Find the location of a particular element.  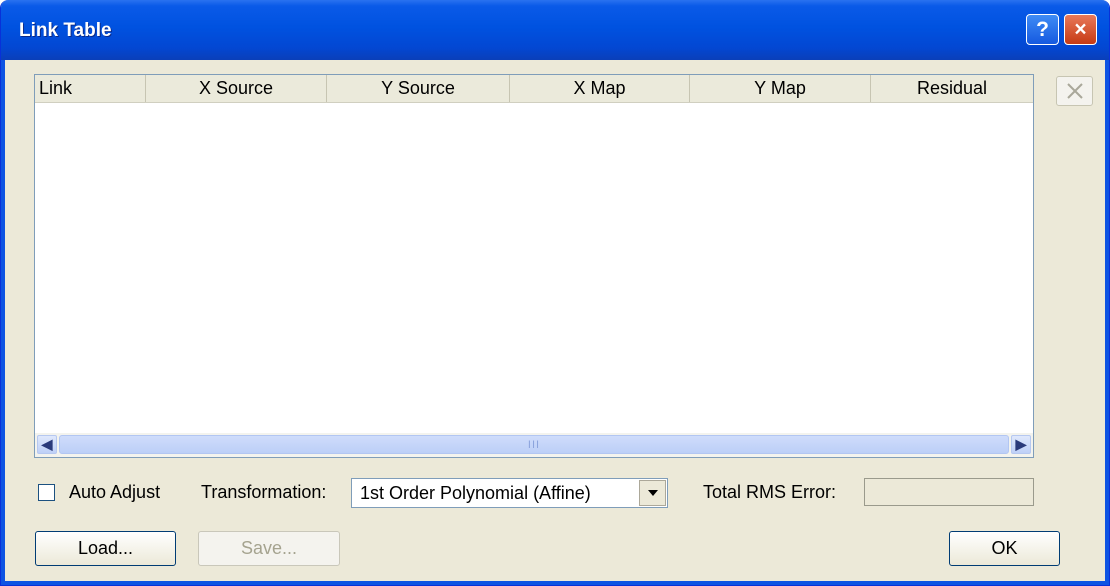

chevron-left-icon: ◀ is located at coordinates (47, 444).